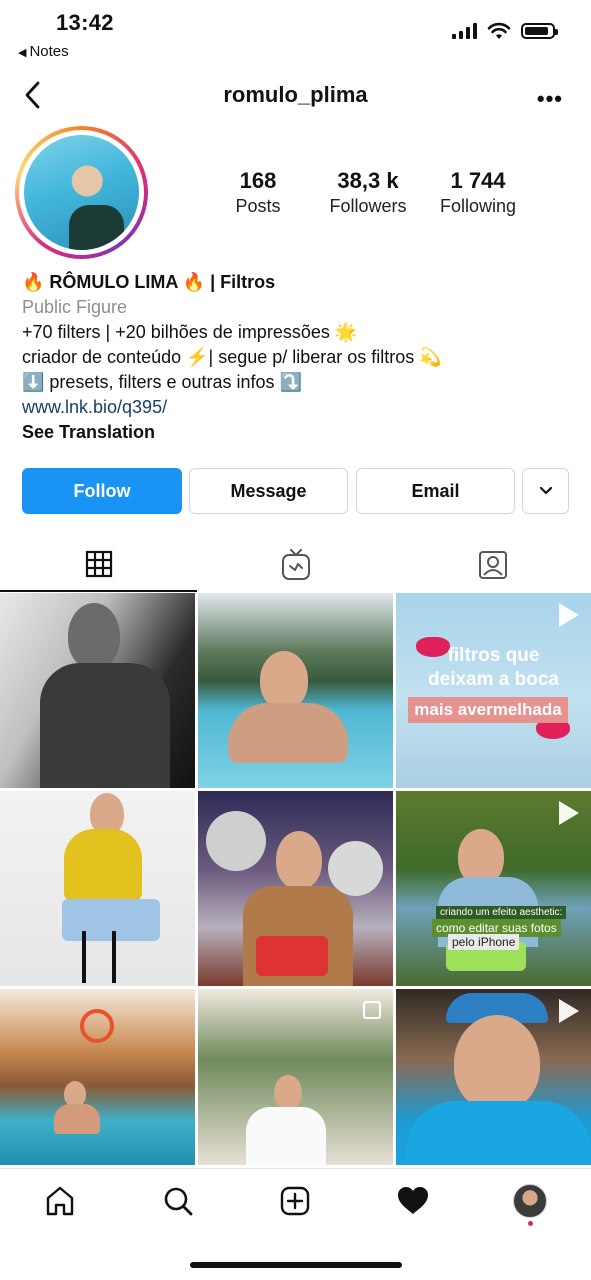 The width and height of the screenshot is (591, 1280). I want to click on nav-new-post, so click(295, 1201).